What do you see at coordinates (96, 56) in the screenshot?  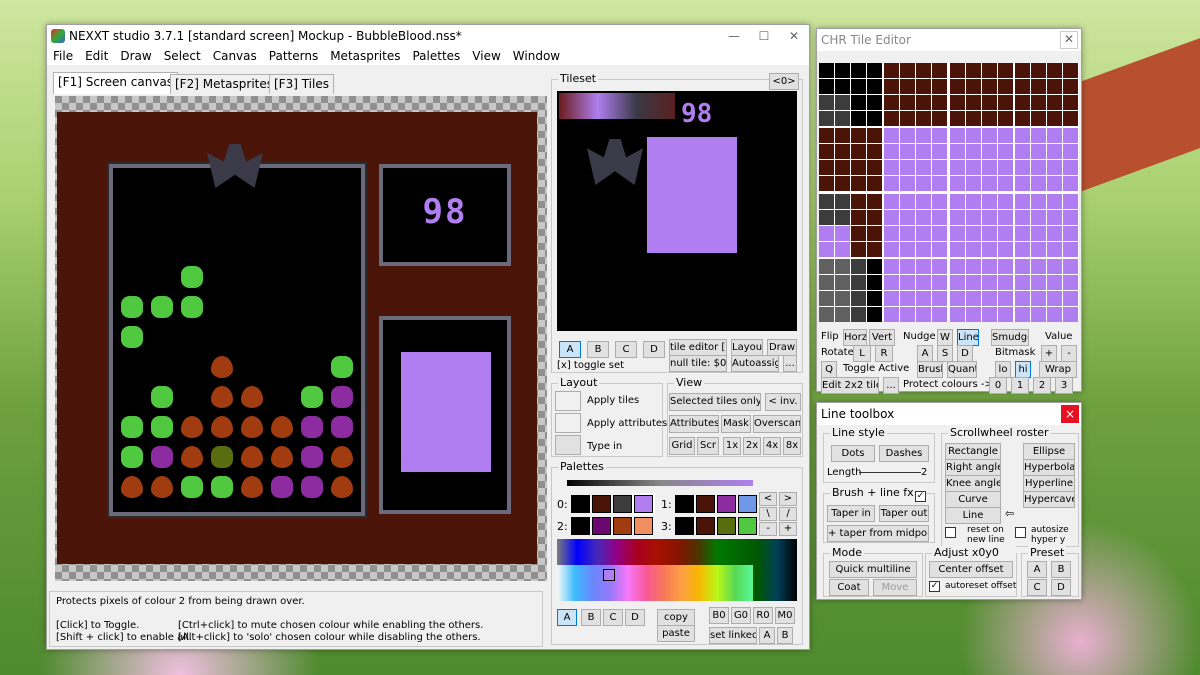 I see `menu-edit: Edit` at bounding box center [96, 56].